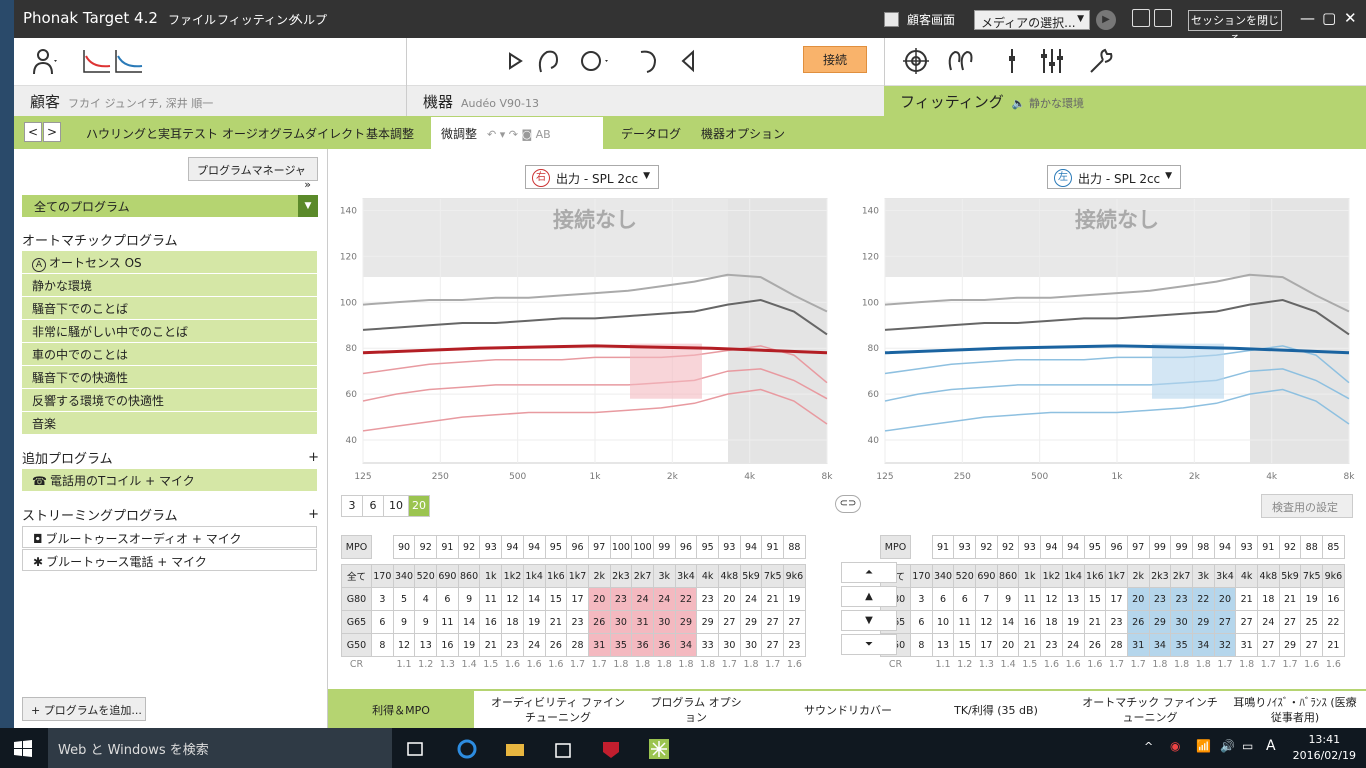  What do you see at coordinates (707, 547) in the screenshot?
I see `mpo-cell: 95` at bounding box center [707, 547].